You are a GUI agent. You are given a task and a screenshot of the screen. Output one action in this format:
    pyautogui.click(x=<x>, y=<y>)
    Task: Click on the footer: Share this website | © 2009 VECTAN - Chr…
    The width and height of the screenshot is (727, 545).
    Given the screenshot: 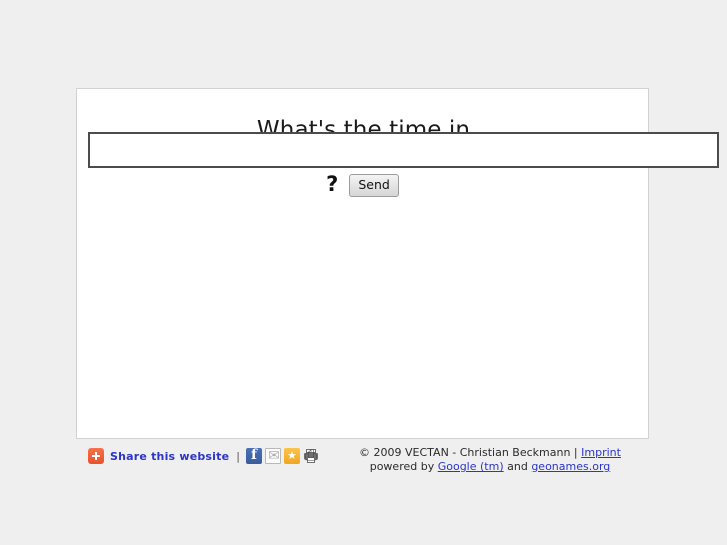 What is the action you would take?
    pyautogui.click(x=363, y=464)
    